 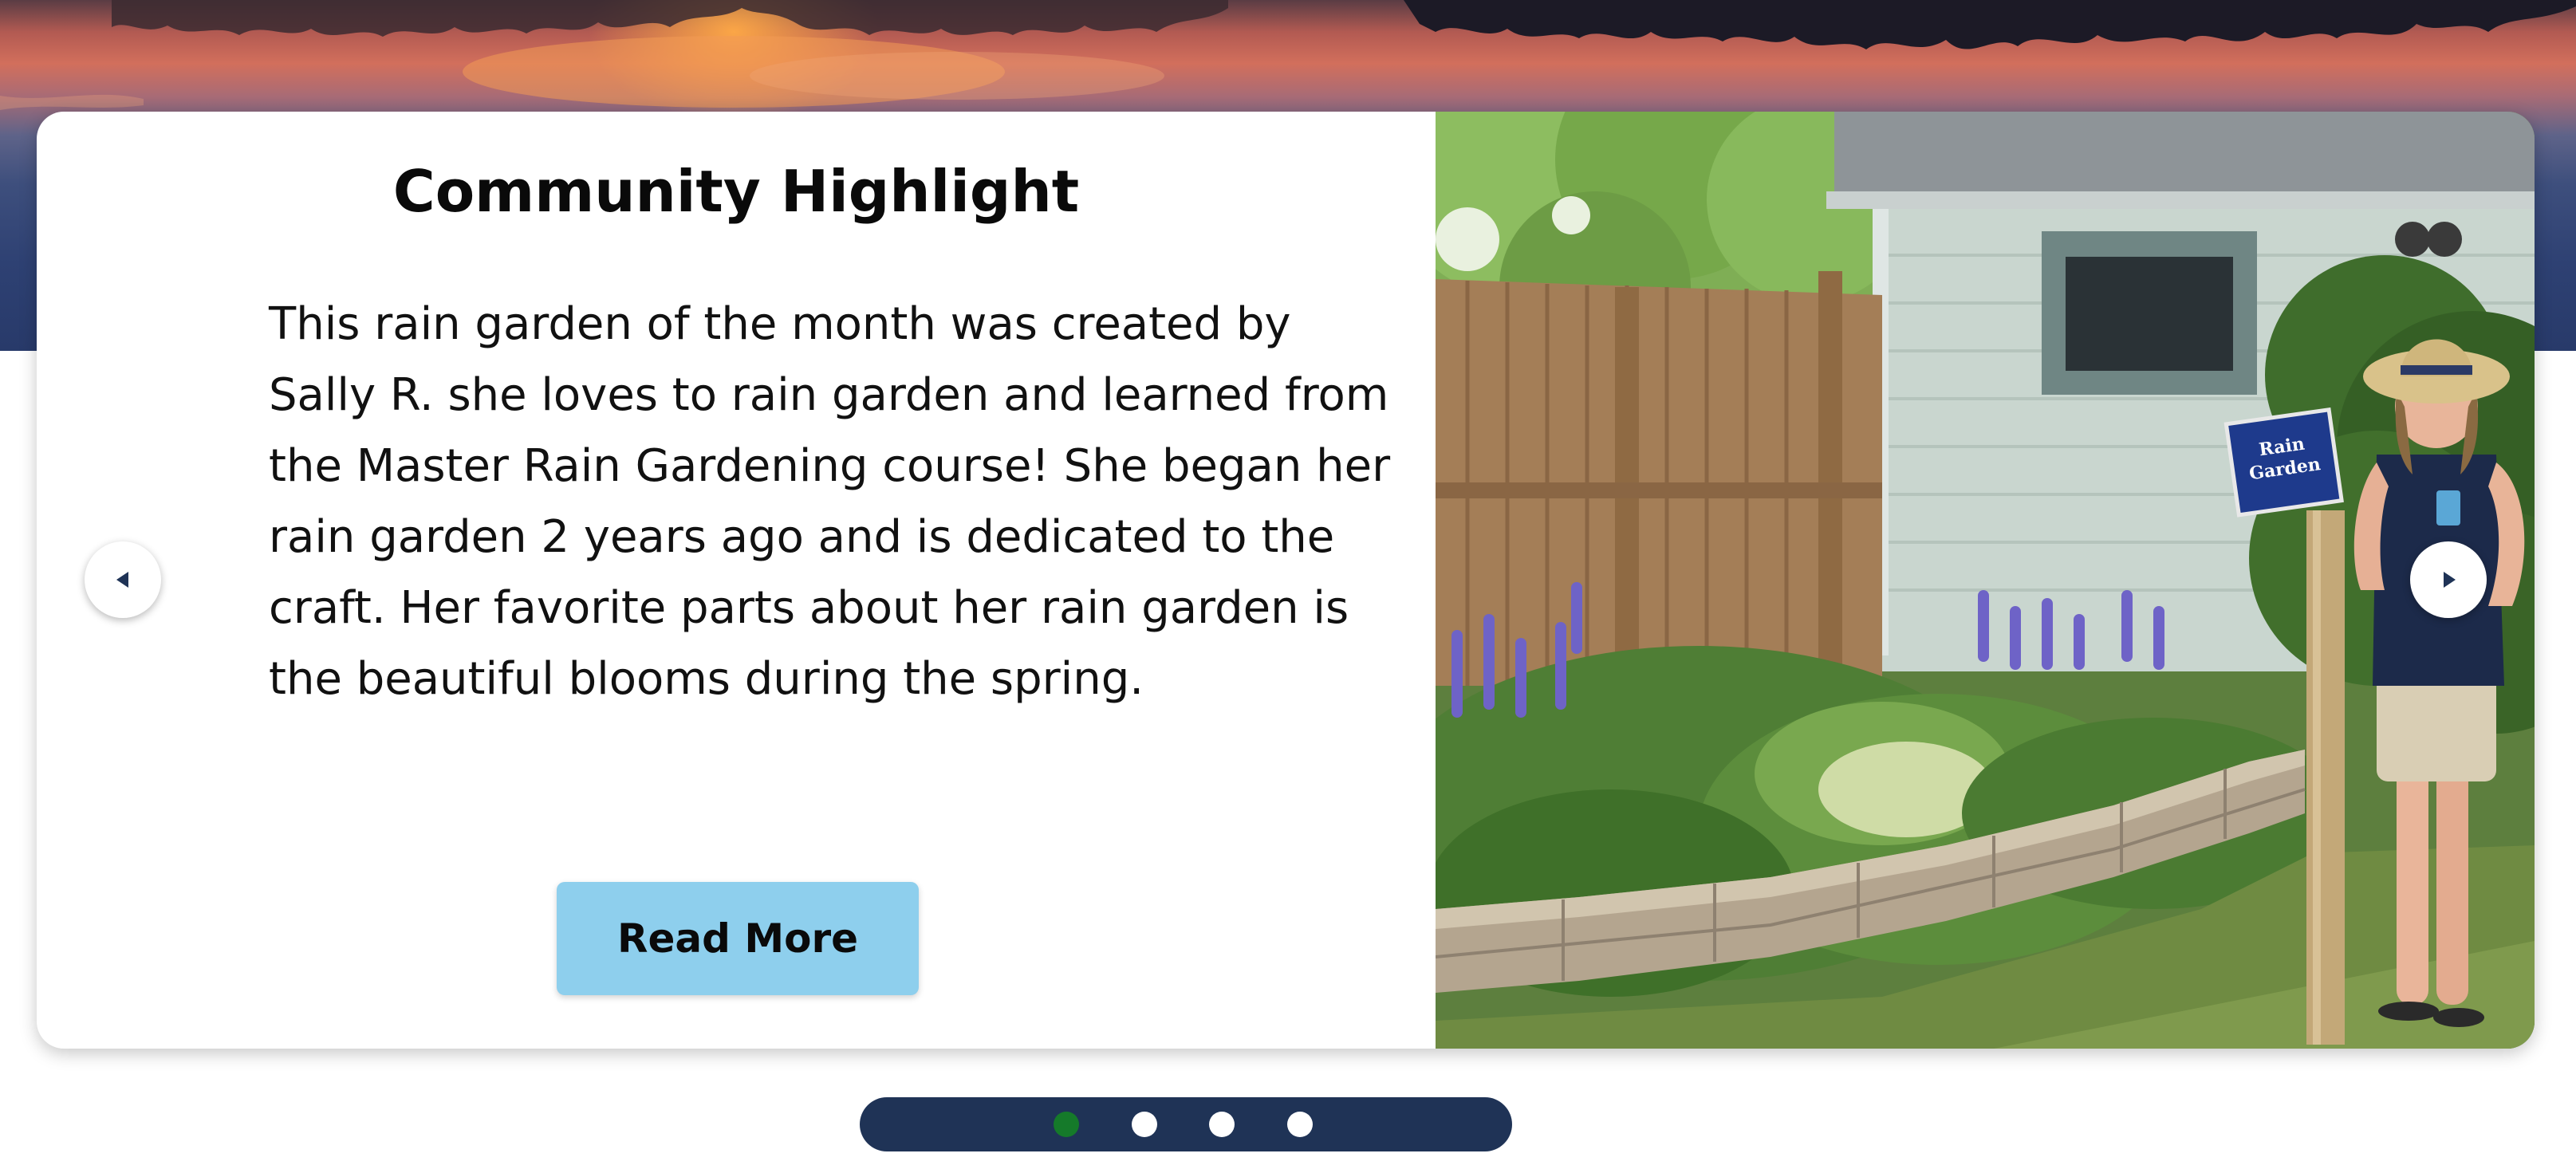 I want to click on caret-right-icon, so click(x=2450, y=580).